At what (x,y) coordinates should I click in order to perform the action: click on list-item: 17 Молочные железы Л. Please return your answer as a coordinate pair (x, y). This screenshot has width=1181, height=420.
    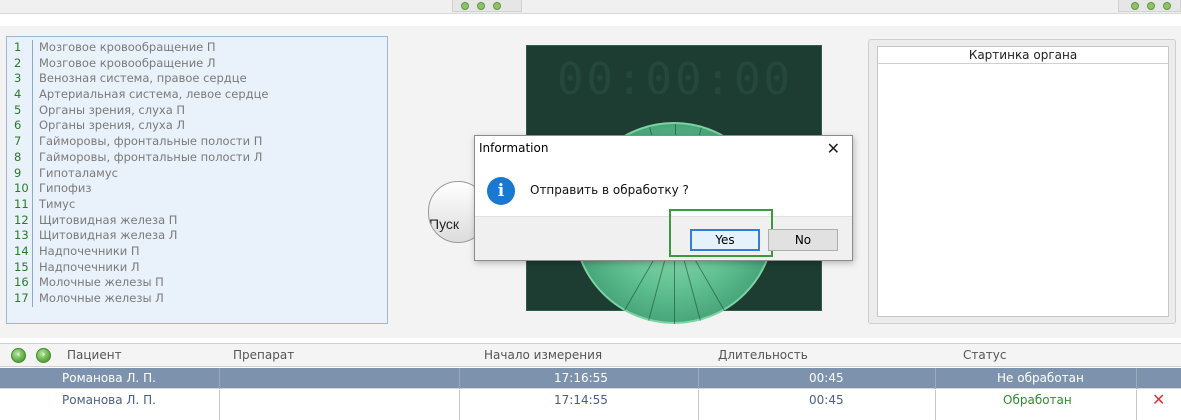
    Looking at the image, I should click on (199, 299).